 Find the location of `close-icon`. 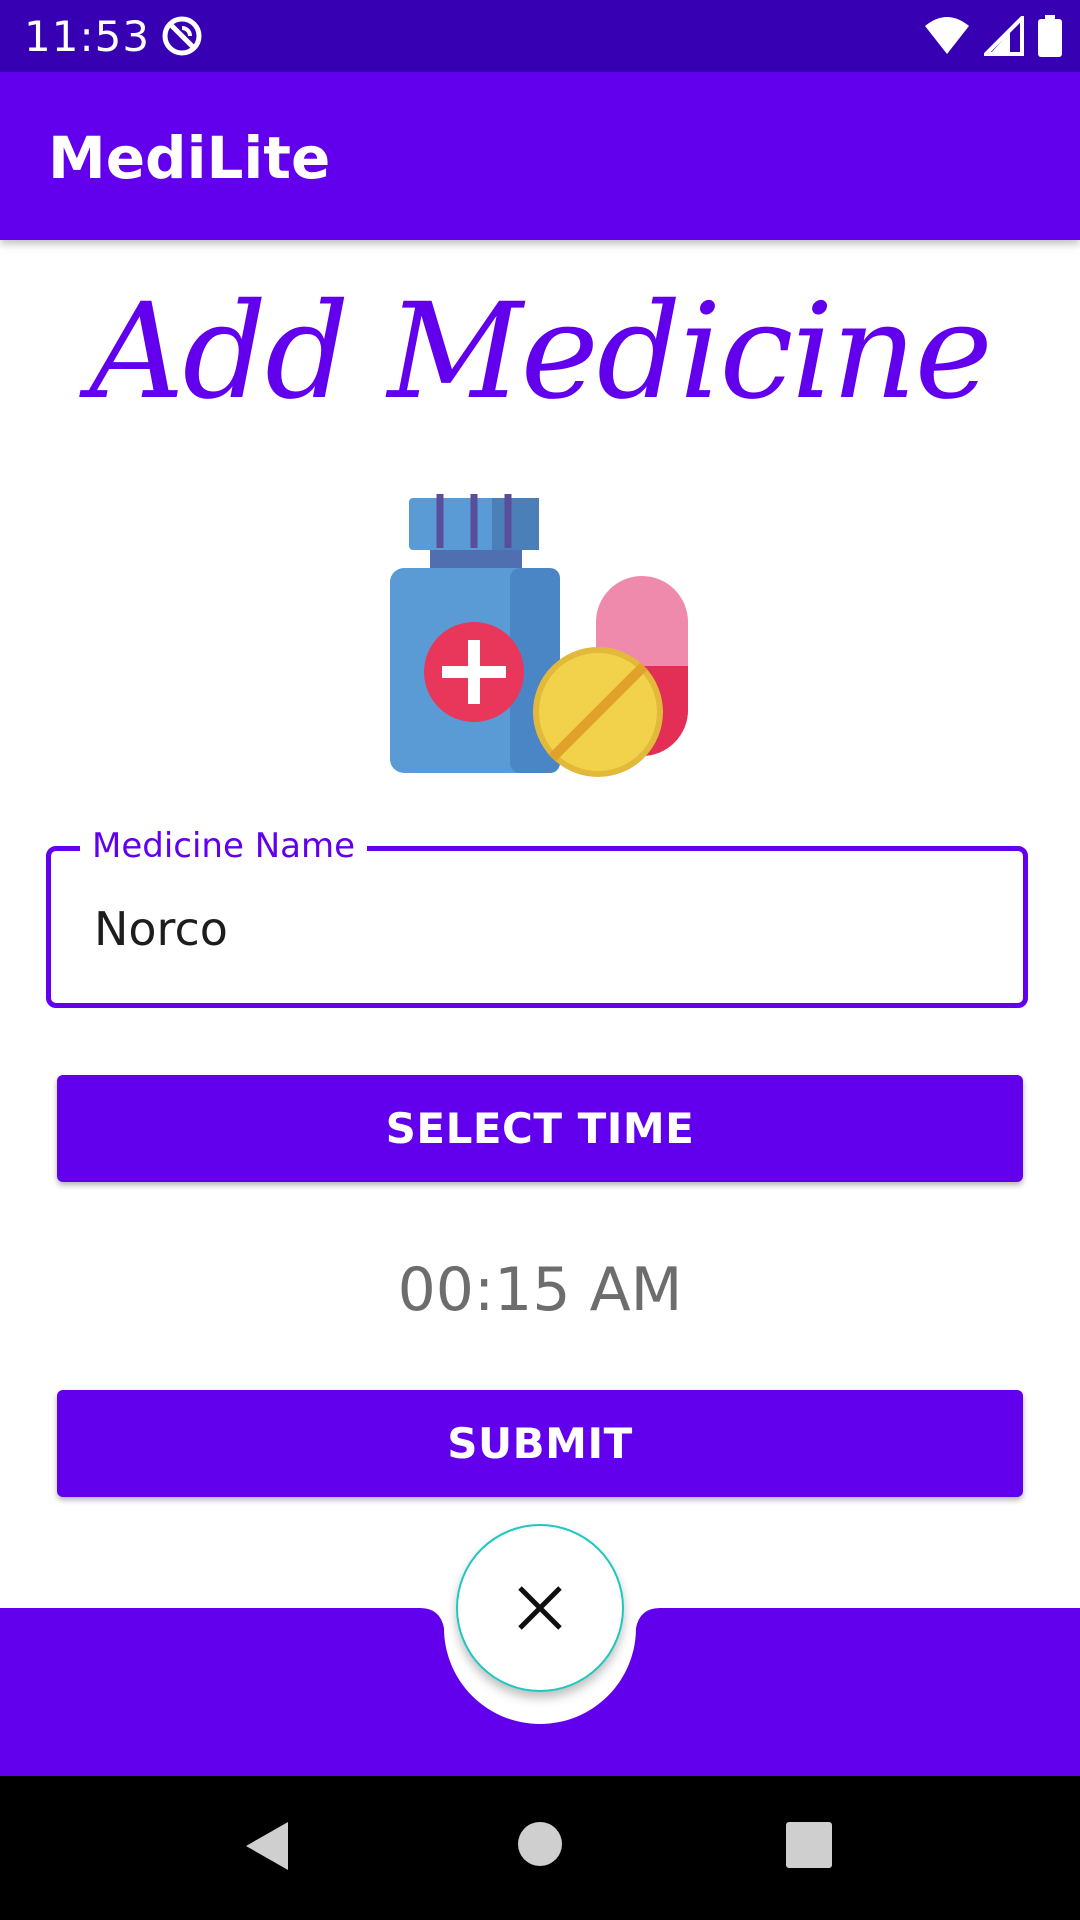

close-icon is located at coordinates (540, 1608).